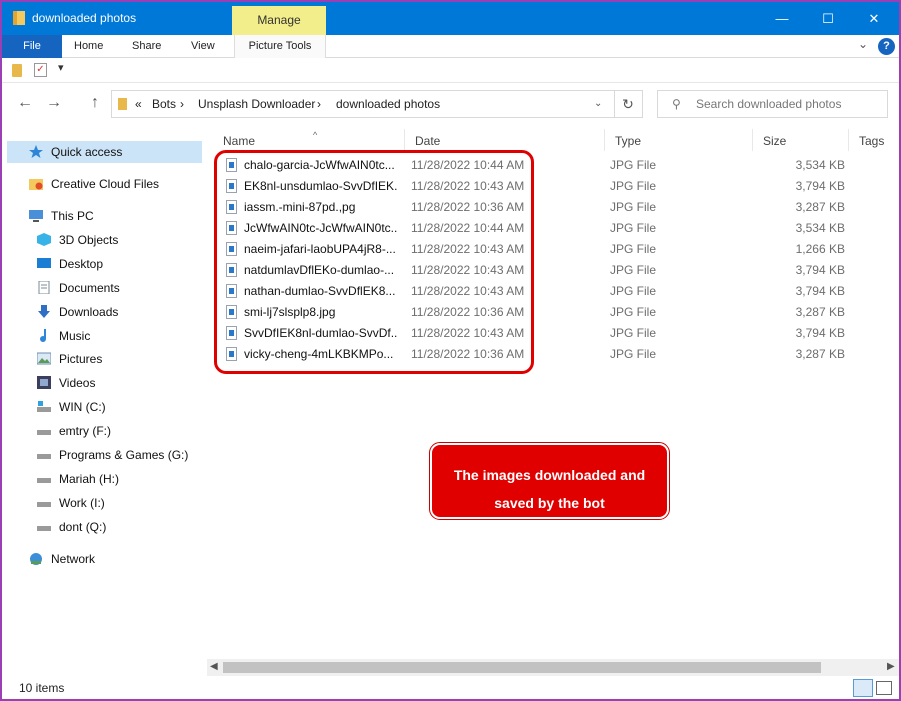  I want to click on annotation-highlight-box, so click(374, 262).